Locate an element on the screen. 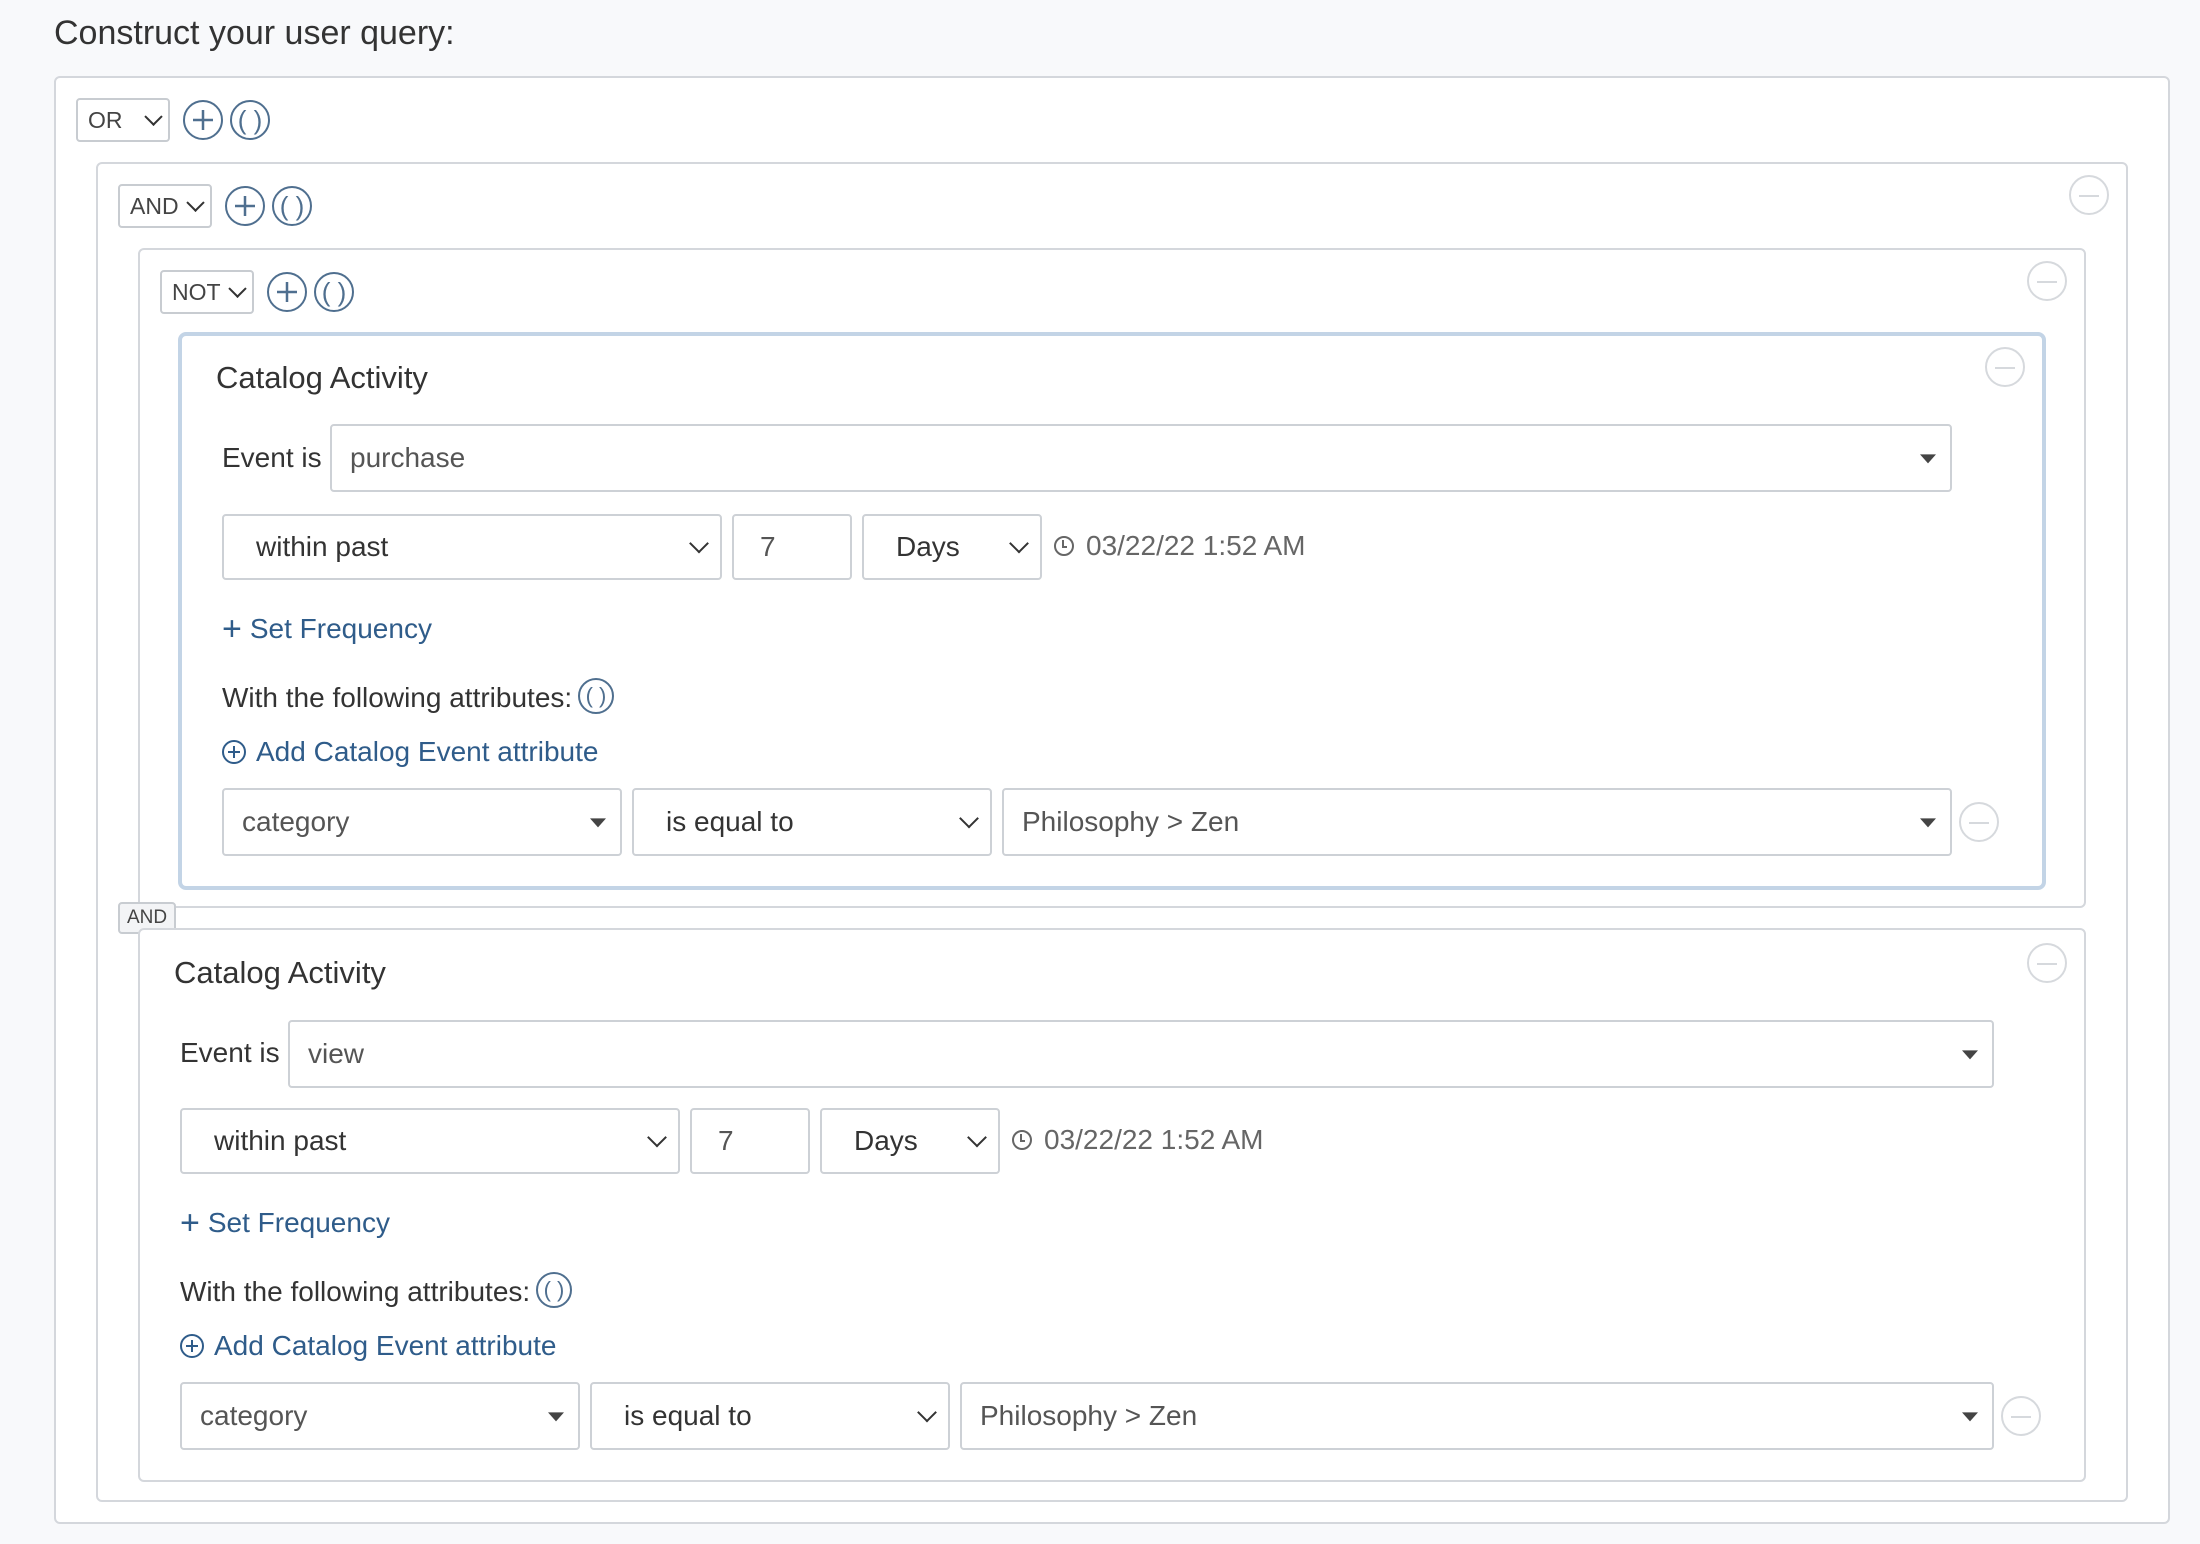  root-operator-select: OR is located at coordinates (123, 120).